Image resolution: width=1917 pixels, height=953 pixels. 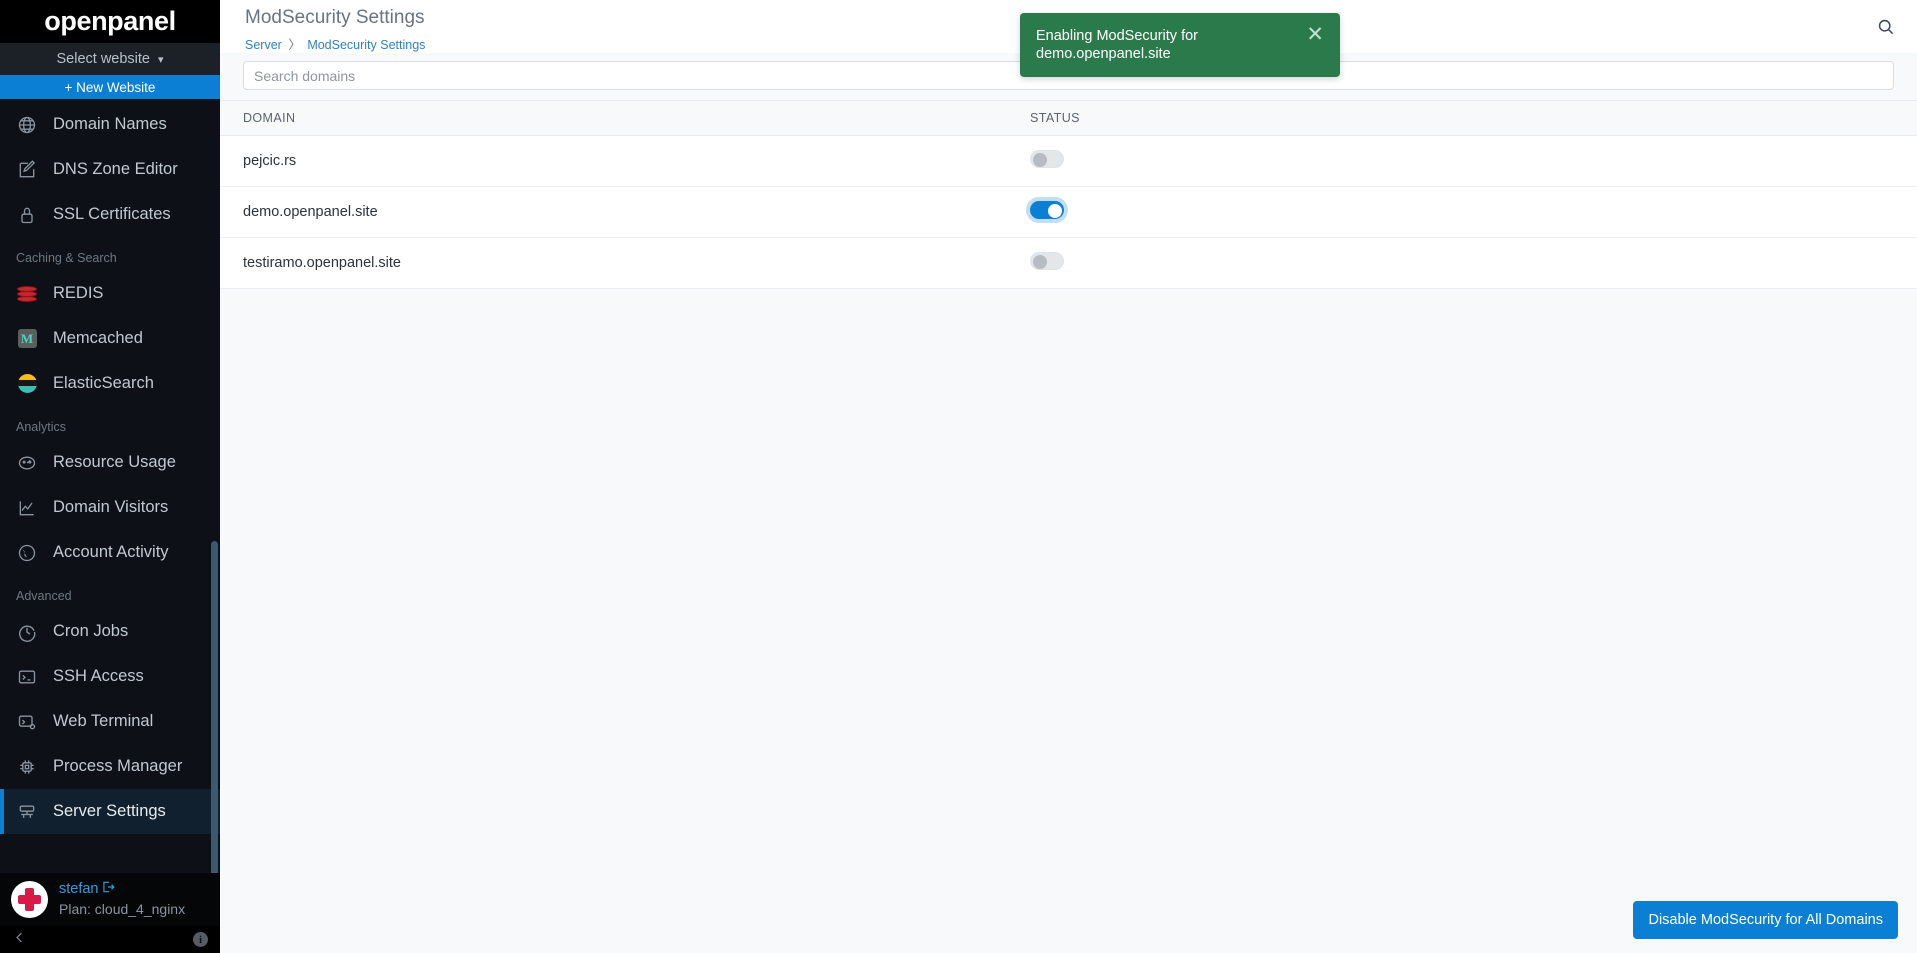 I want to click on lock-icon, so click(x=27, y=215).